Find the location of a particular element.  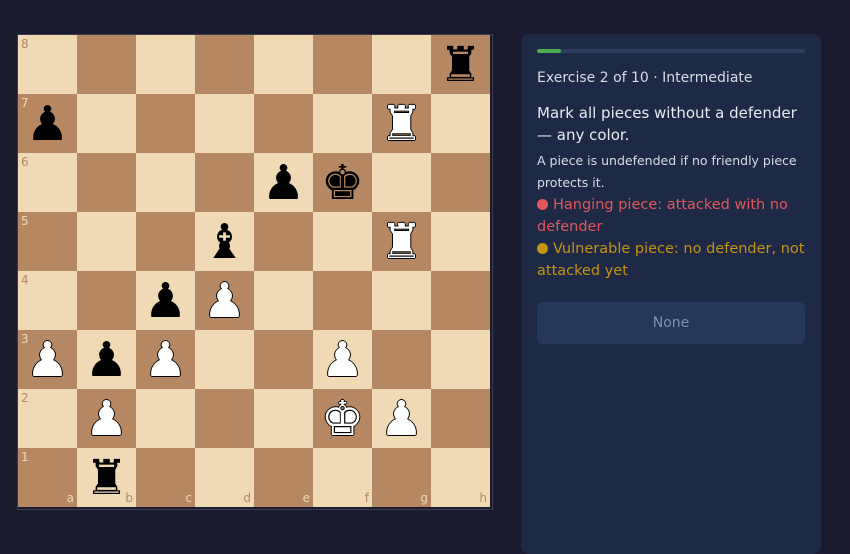

square-b5 is located at coordinates (106, 241).